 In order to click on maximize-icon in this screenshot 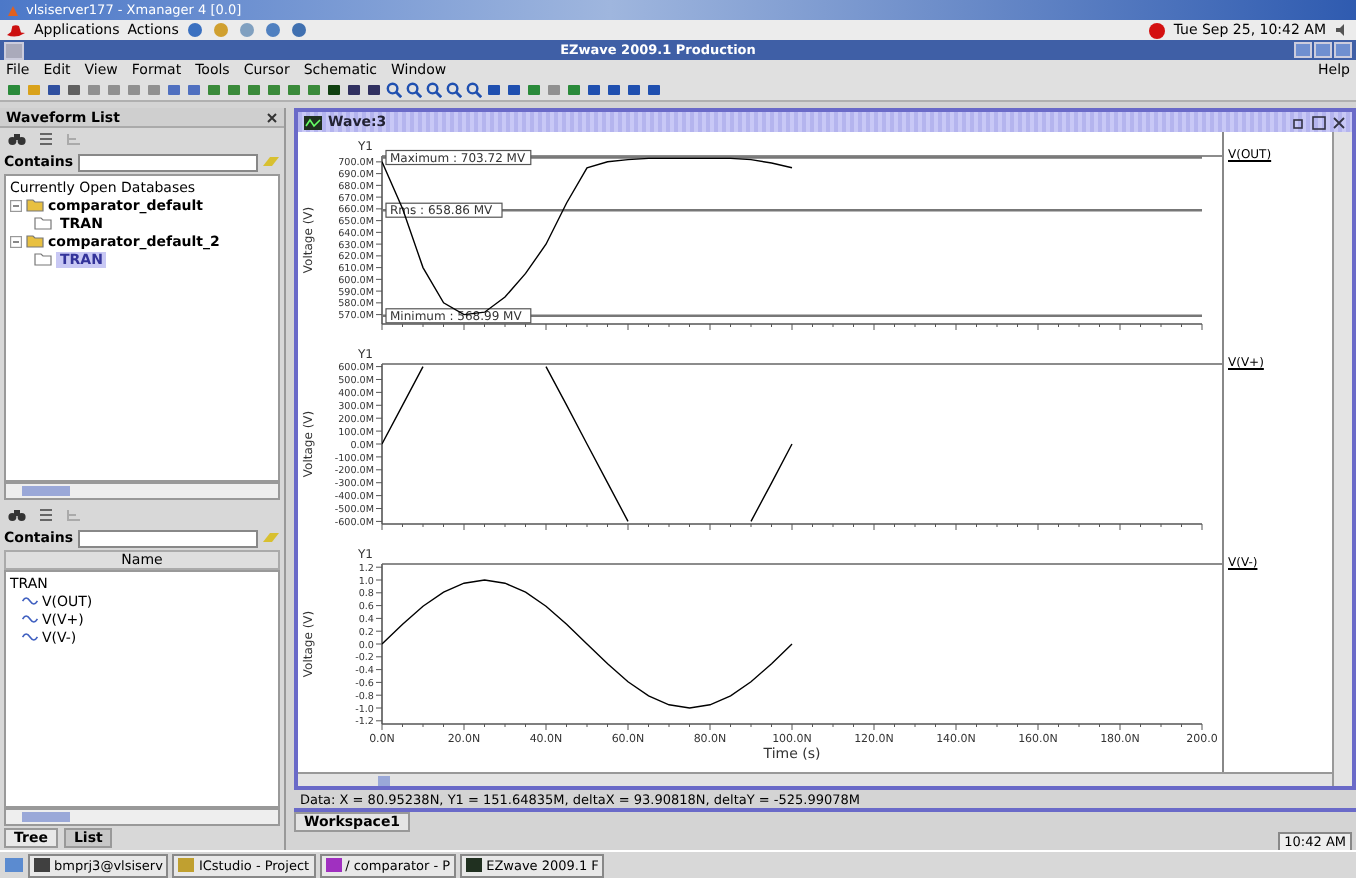, I will do `click(1319, 122)`.